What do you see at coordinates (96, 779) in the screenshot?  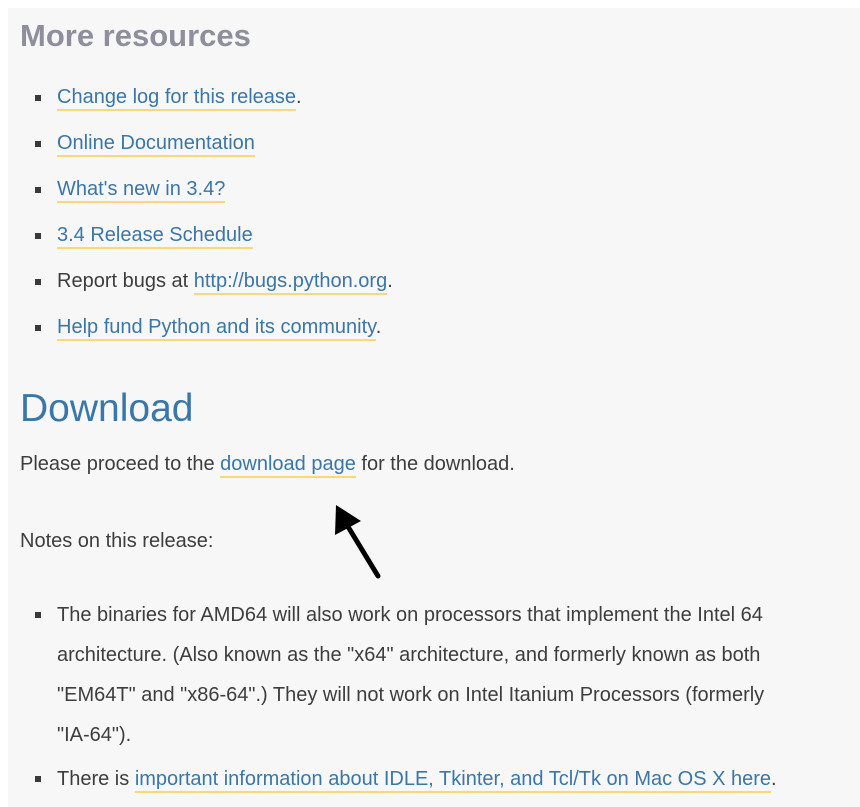 I see `note-idle-prefix: There is` at bounding box center [96, 779].